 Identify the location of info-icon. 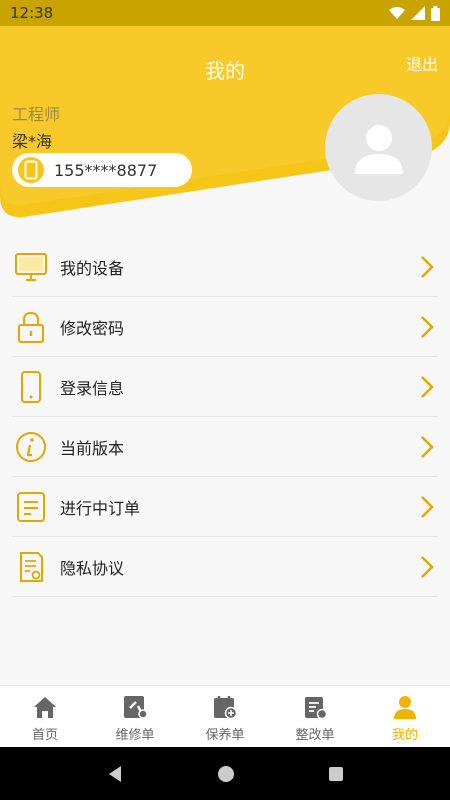
(31, 447).